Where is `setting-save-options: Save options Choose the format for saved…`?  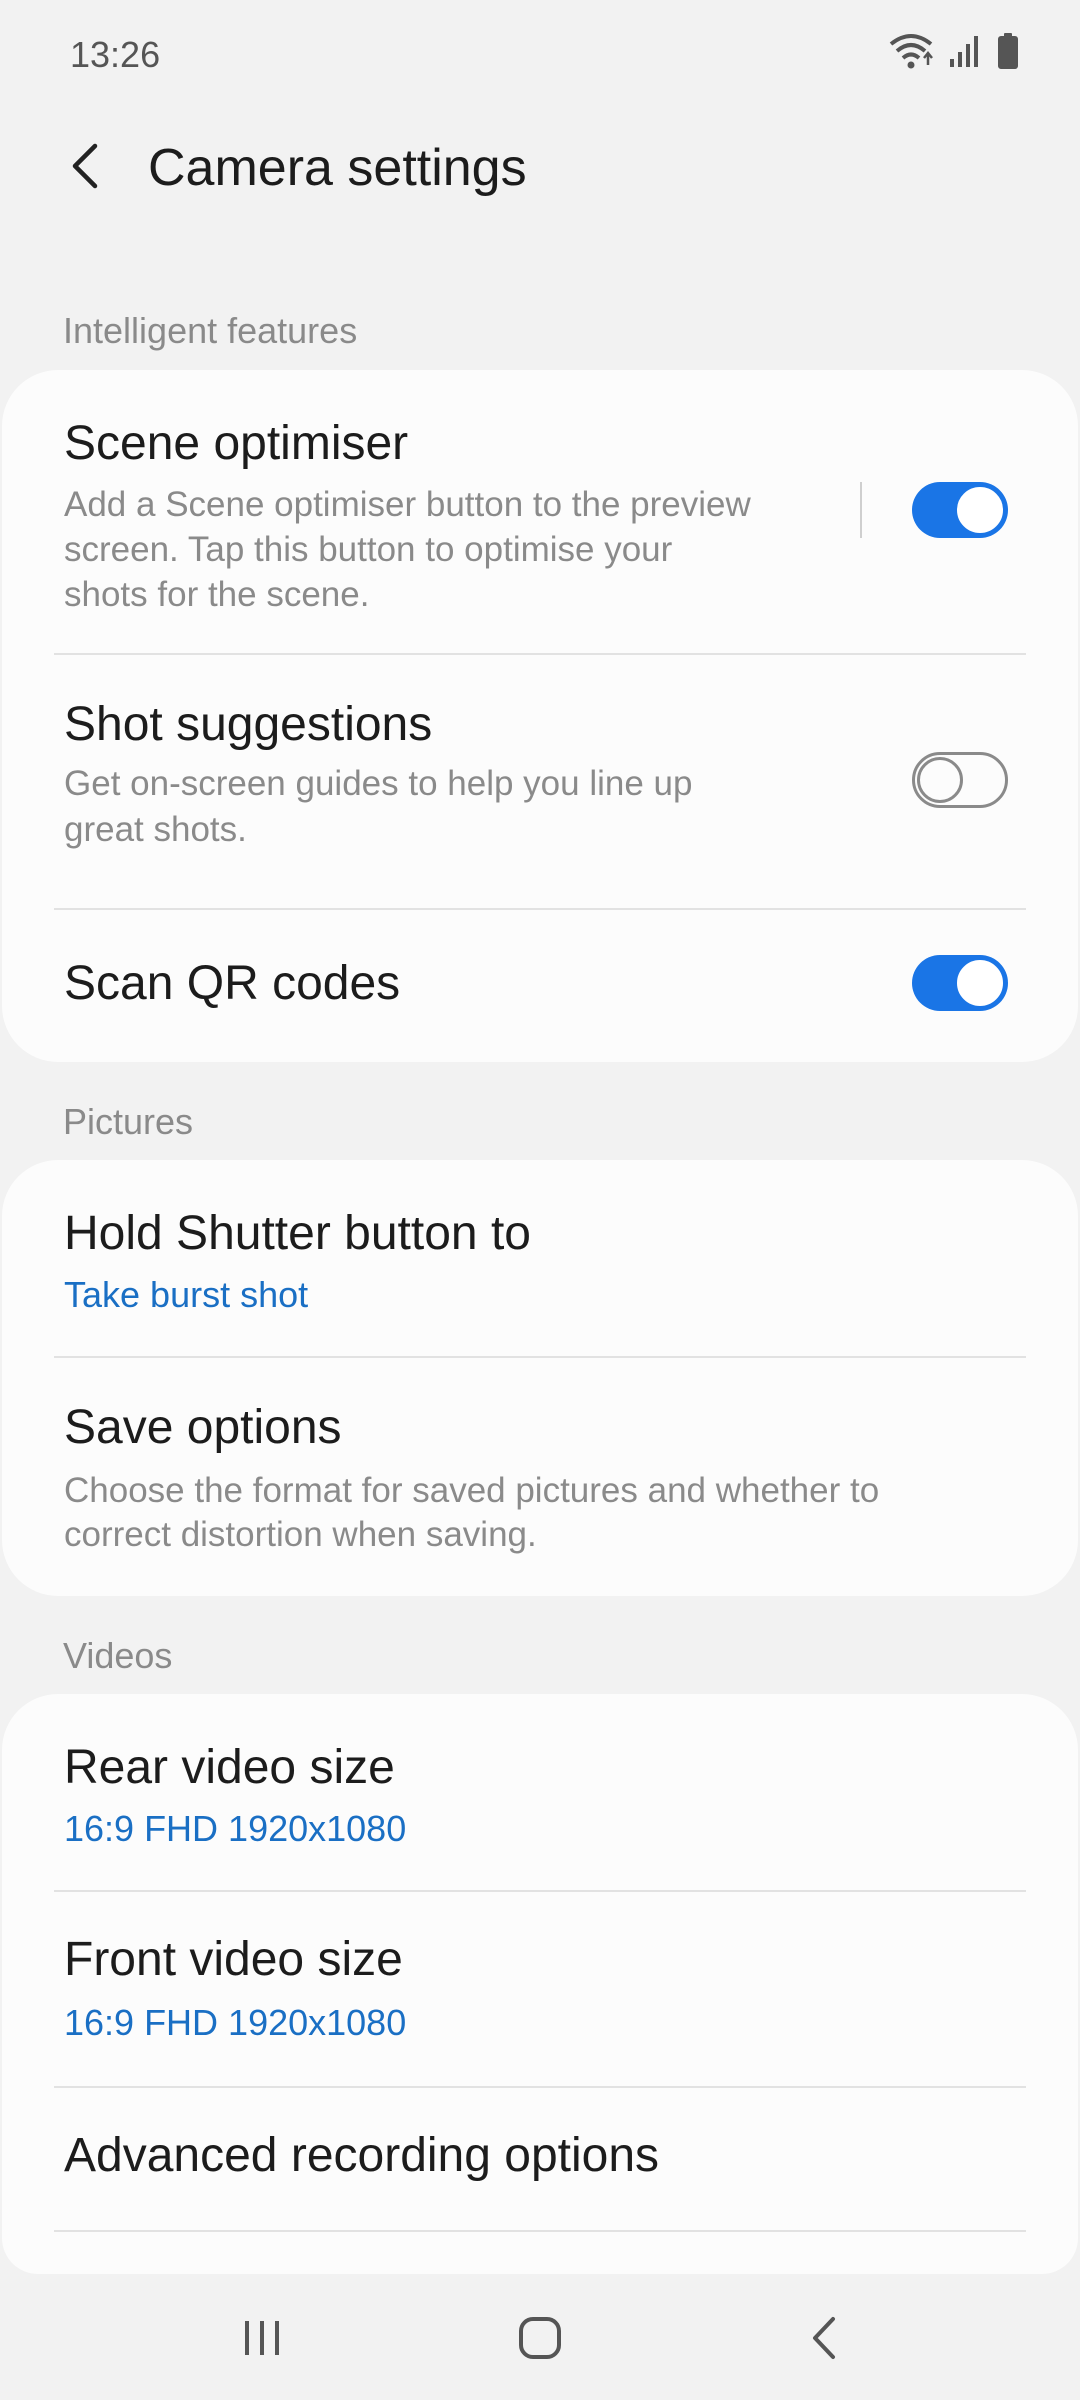 setting-save-options: Save options Choose the format for saved… is located at coordinates (540, 1477).